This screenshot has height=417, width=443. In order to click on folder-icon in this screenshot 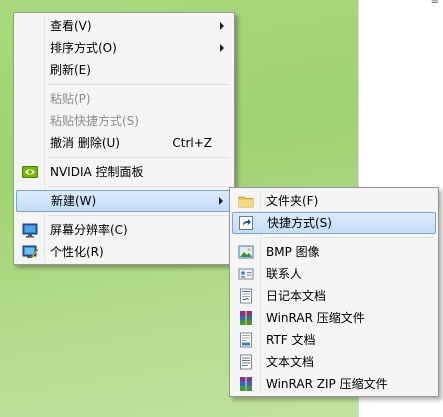, I will do `click(246, 201)`.